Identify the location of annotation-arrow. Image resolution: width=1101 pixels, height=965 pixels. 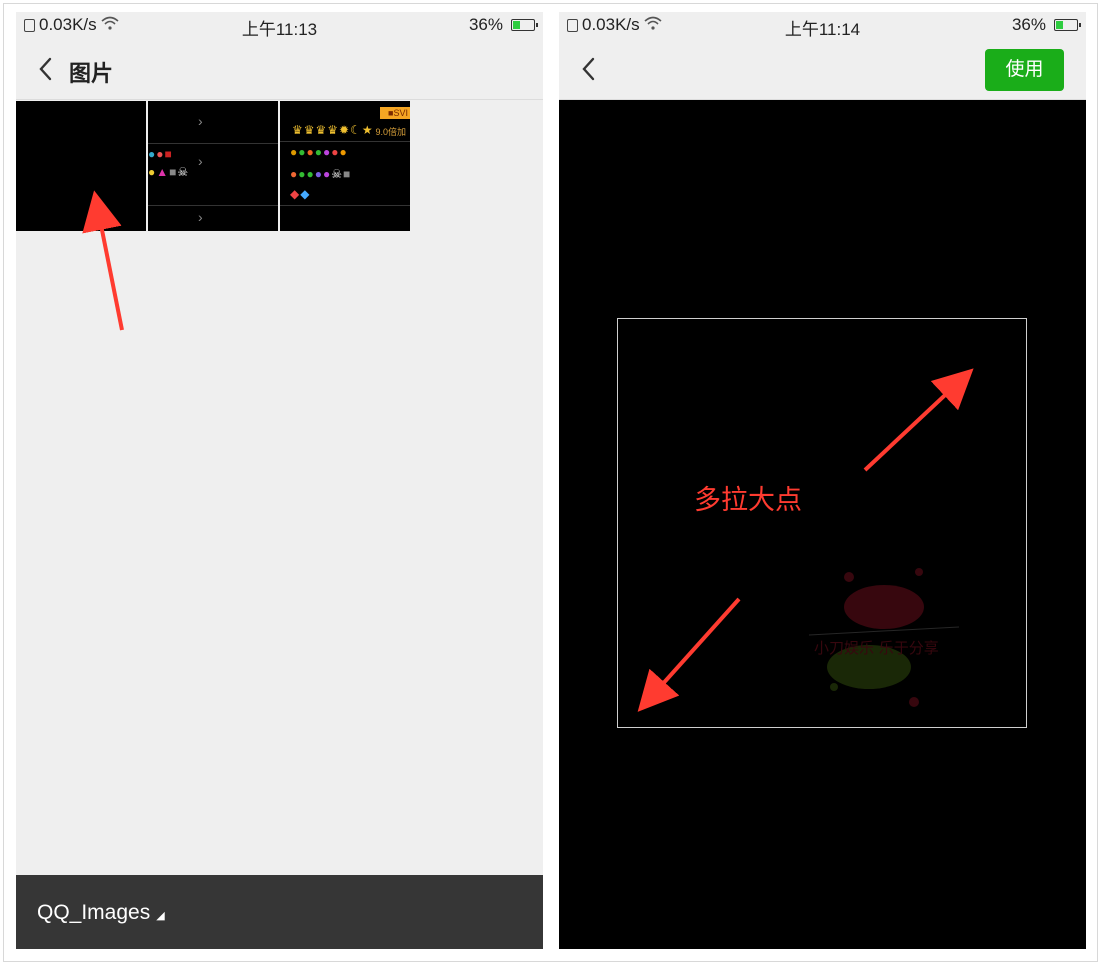
(103, 260).